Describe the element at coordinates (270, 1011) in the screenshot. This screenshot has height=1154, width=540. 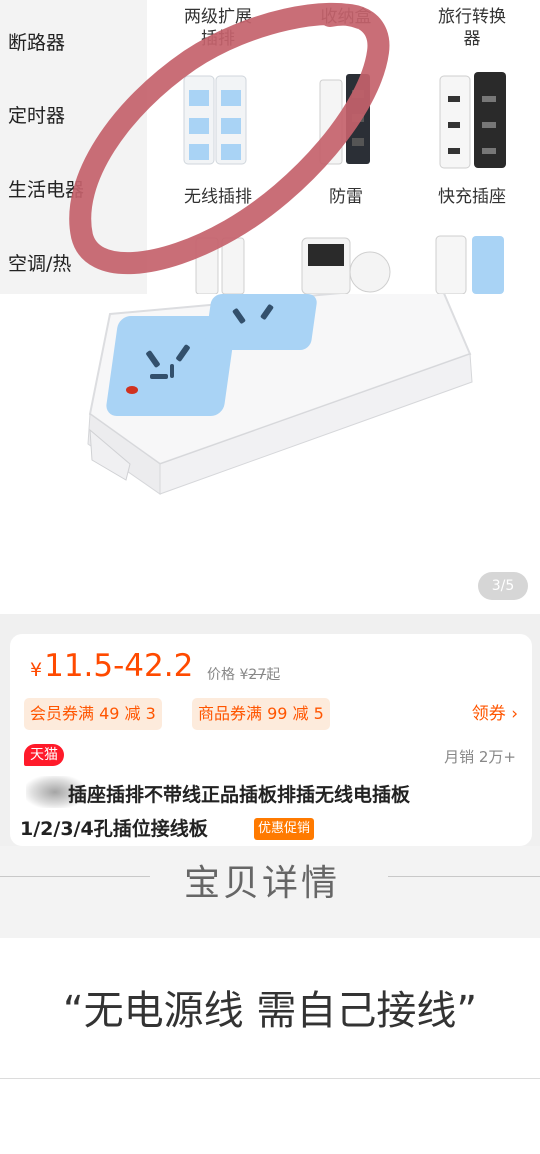
I see `no-power-cord-note: “无电源线 需自己接线”` at that location.